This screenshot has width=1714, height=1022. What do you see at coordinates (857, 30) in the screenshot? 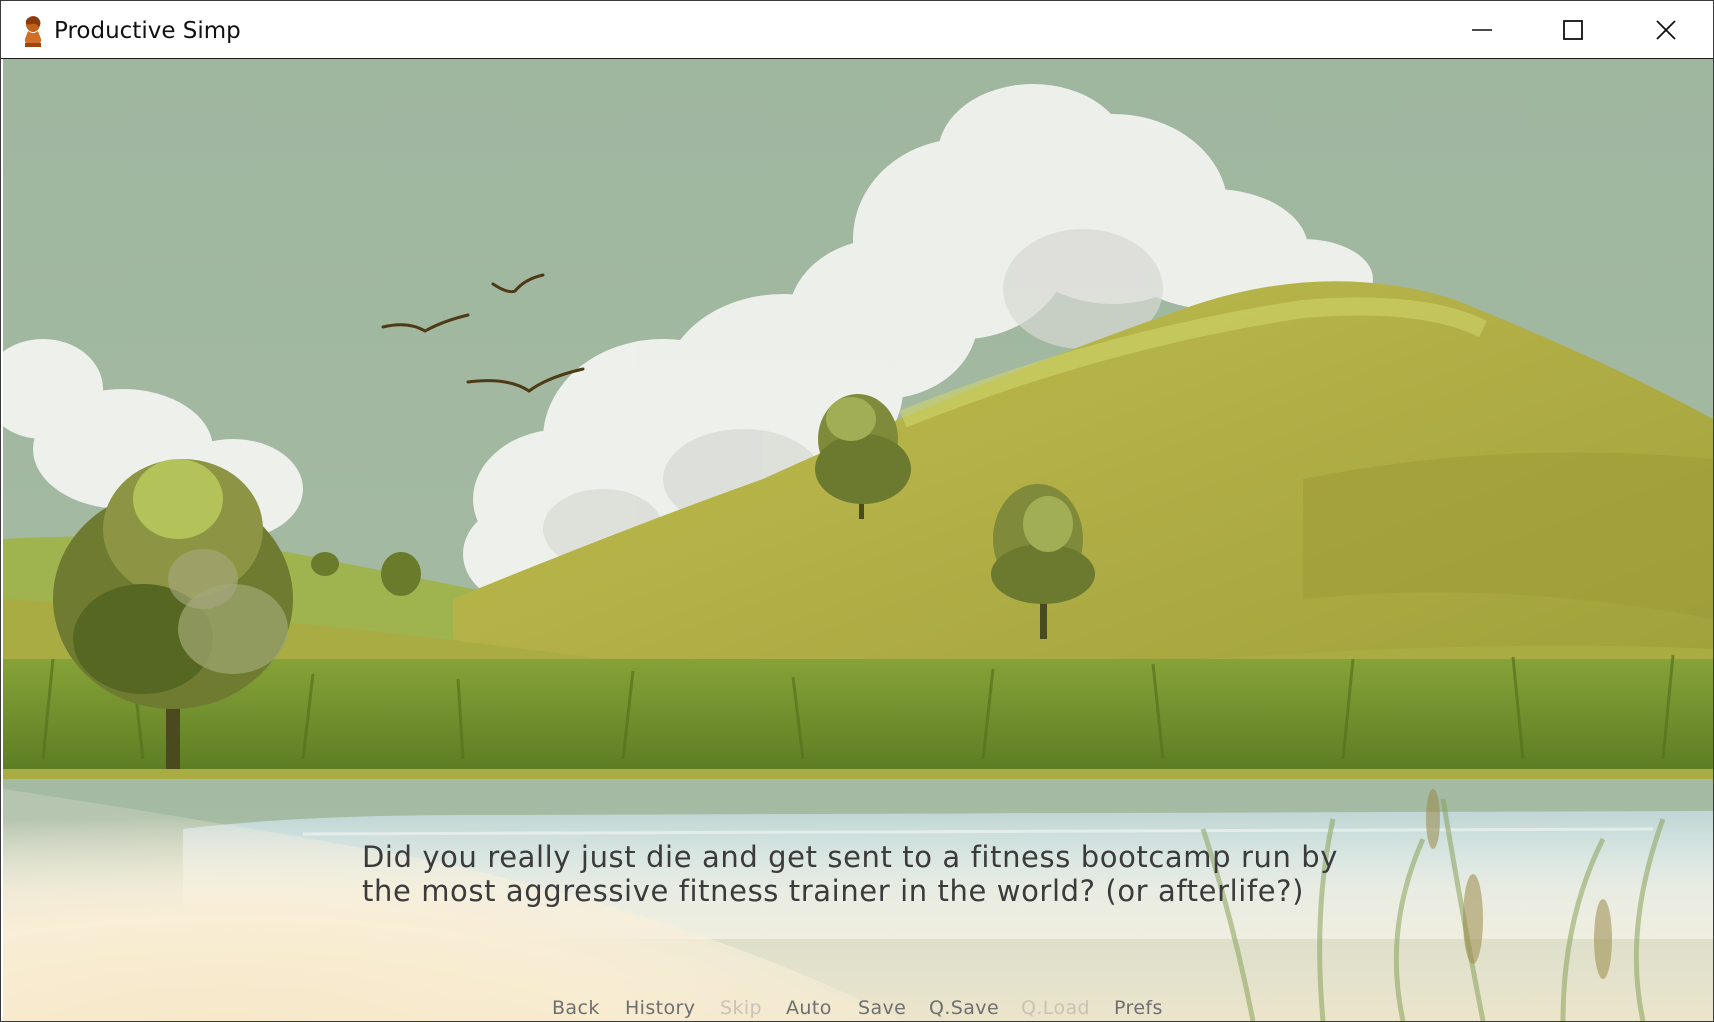
I see `title-bar: Productive Simp` at bounding box center [857, 30].